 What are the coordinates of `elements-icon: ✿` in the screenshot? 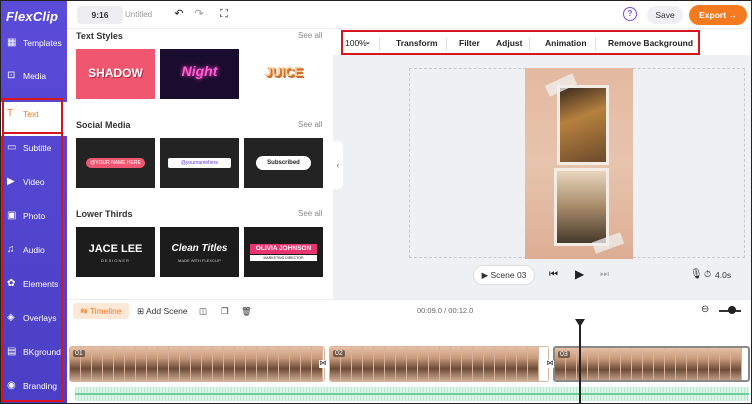 It's located at (11, 283).